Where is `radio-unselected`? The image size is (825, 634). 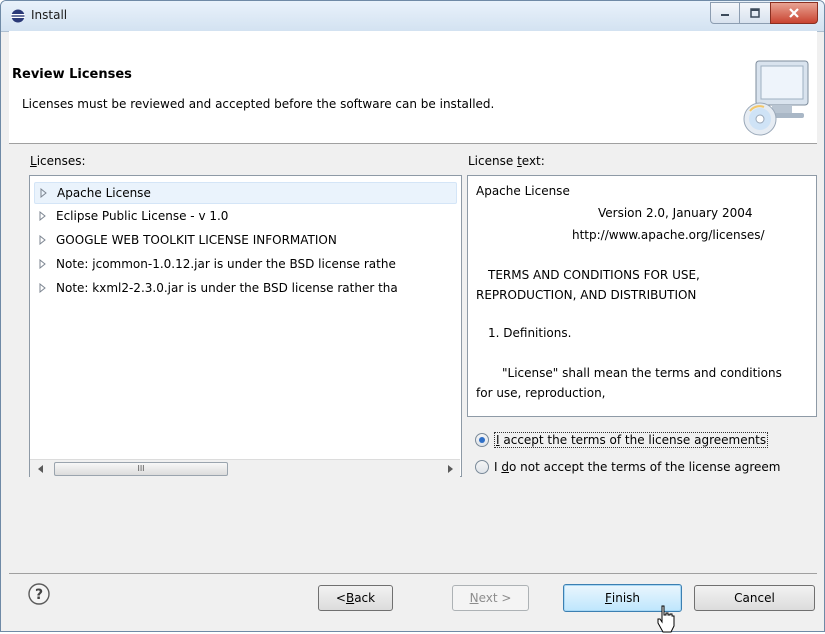
radio-unselected is located at coordinates (482, 467).